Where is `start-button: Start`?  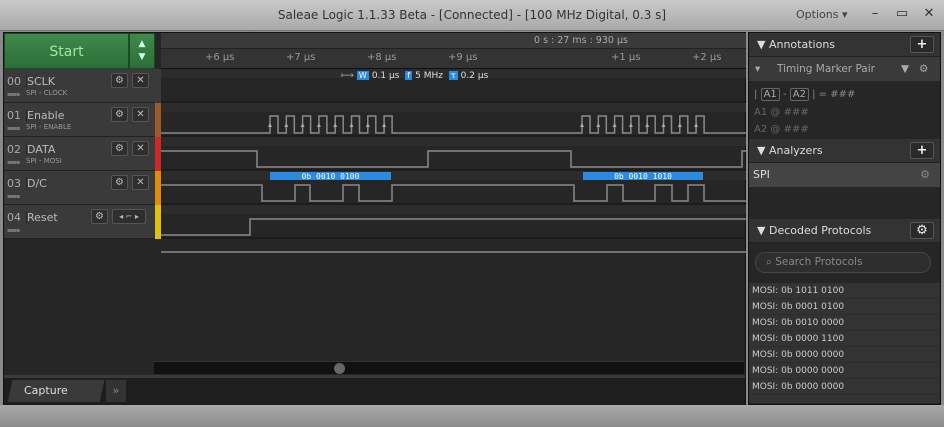
start-button: Start is located at coordinates (66, 51).